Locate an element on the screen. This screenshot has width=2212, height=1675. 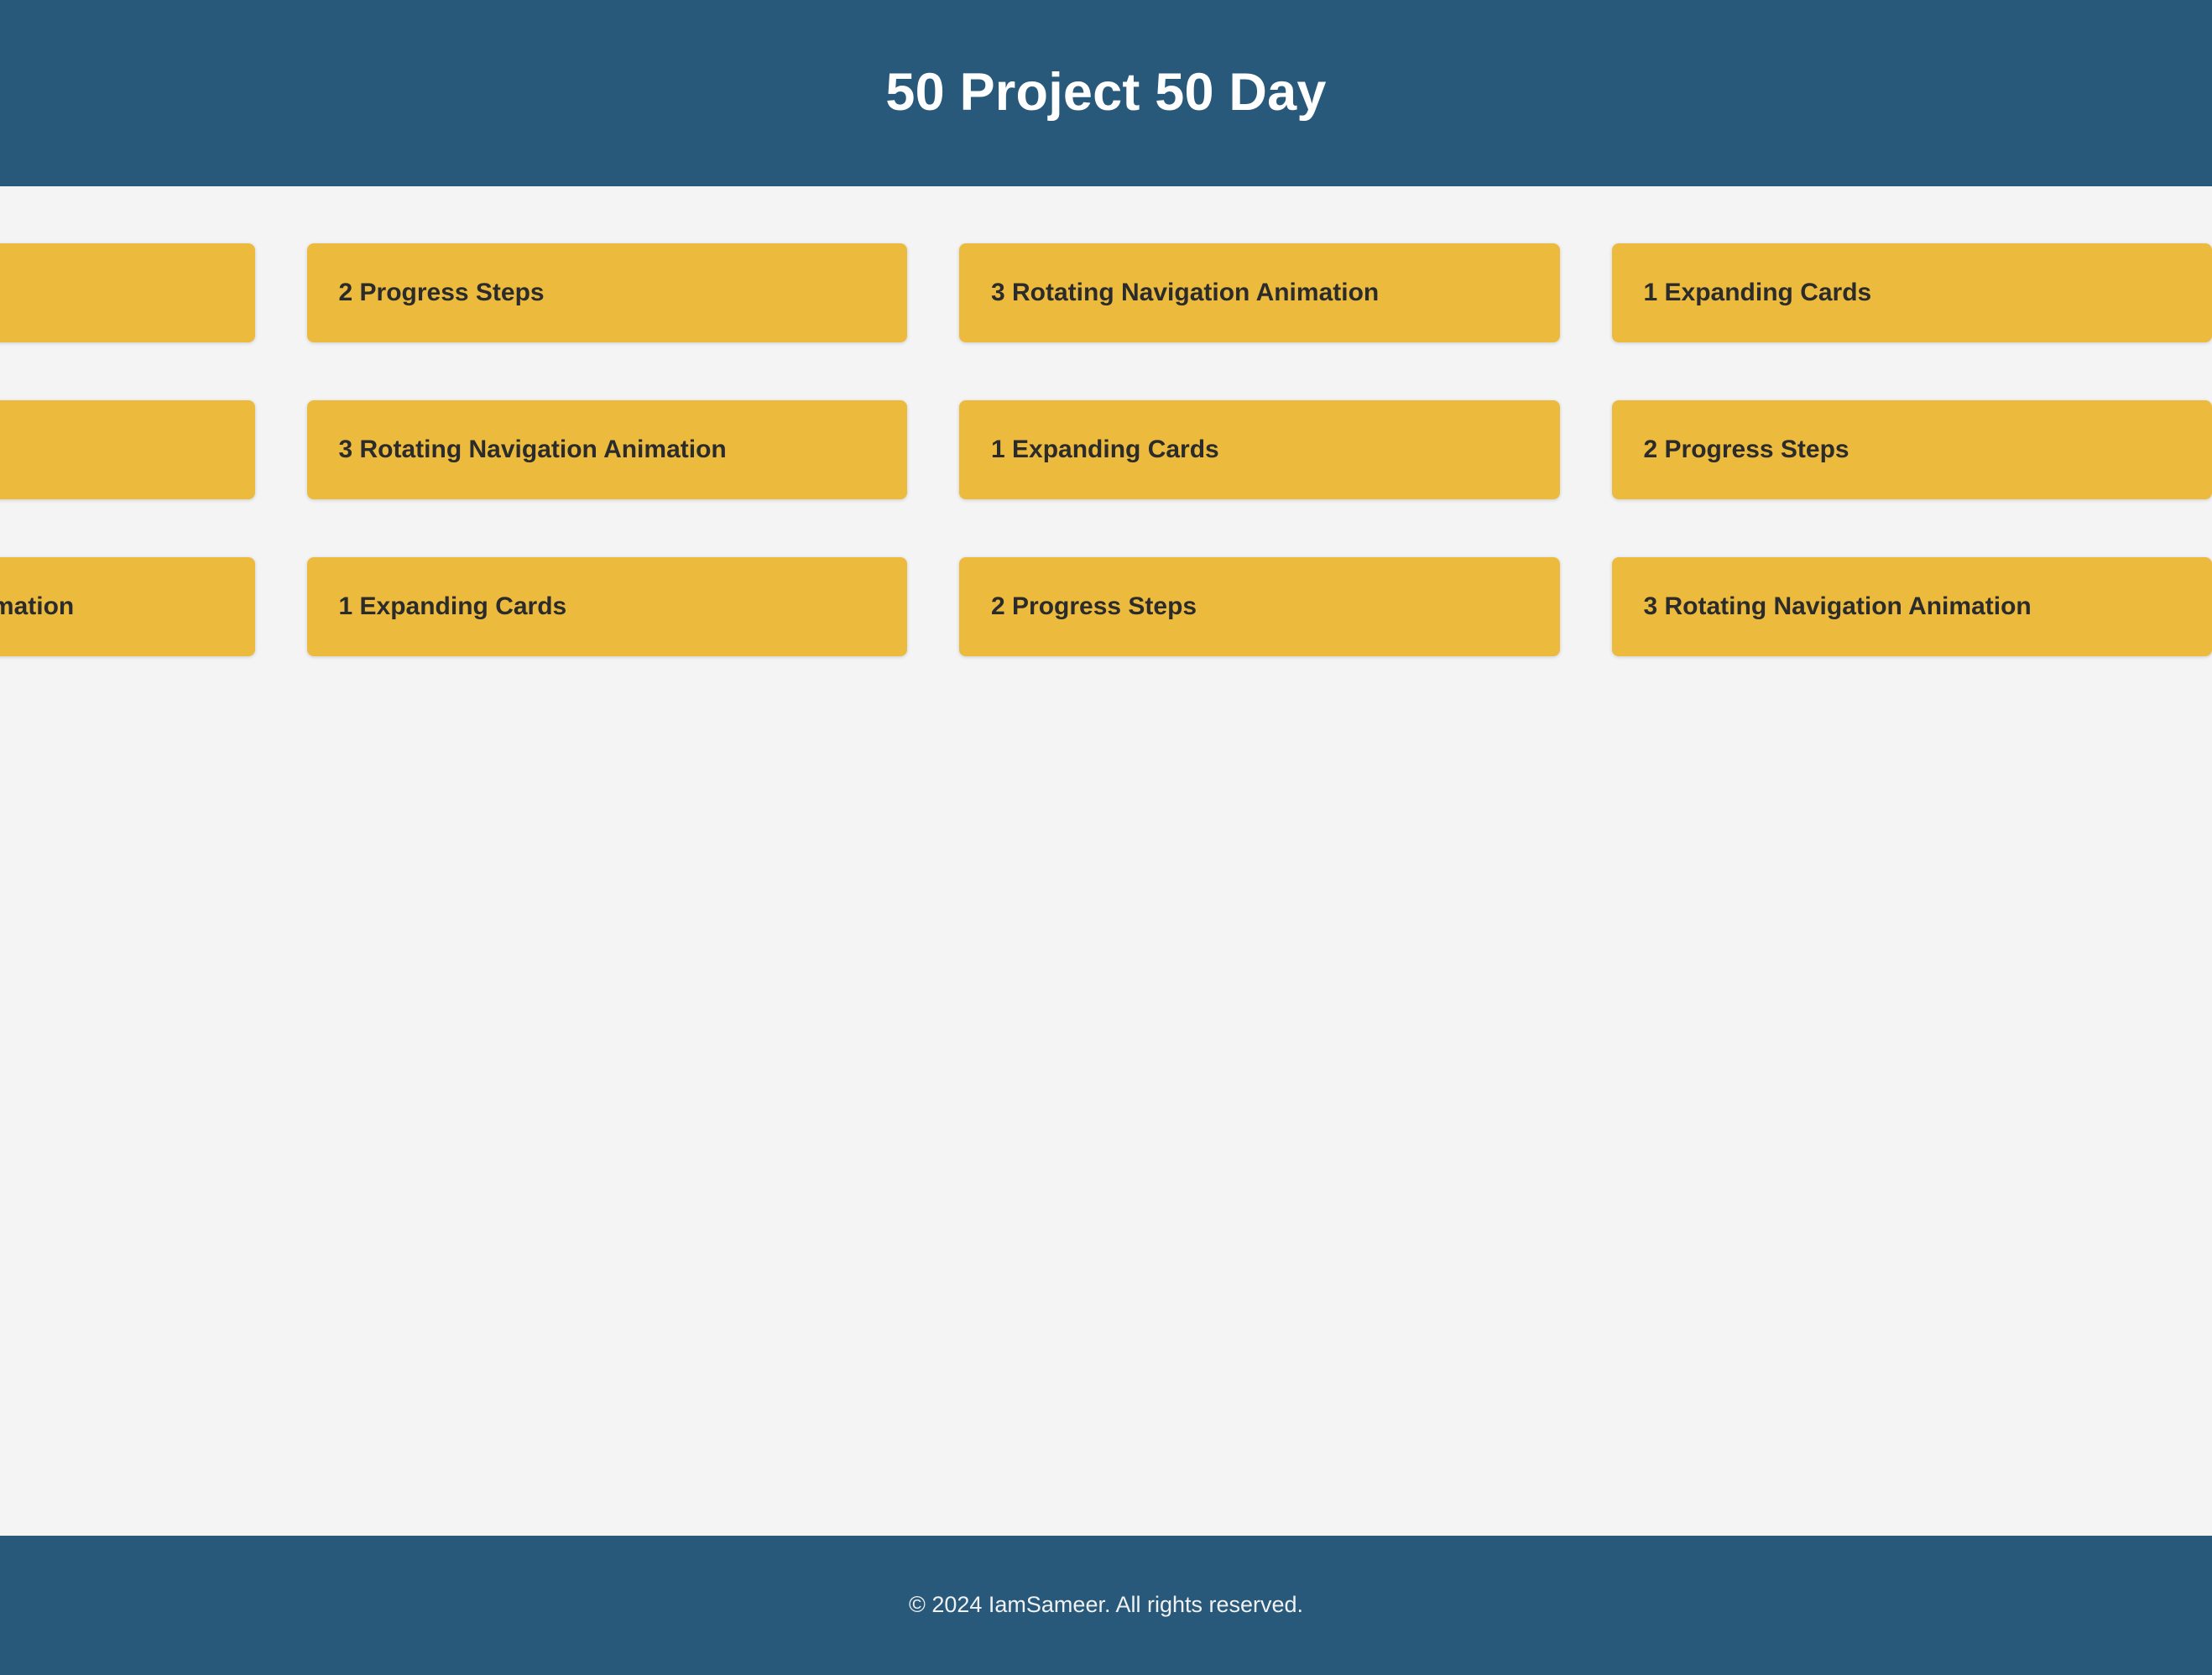
site-header: 50 Project 50 Day is located at coordinates (1106, 93).